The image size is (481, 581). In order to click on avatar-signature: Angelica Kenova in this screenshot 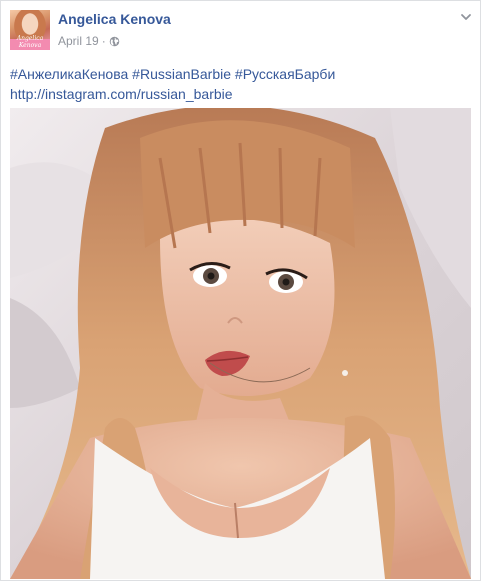, I will do `click(30, 42)`.